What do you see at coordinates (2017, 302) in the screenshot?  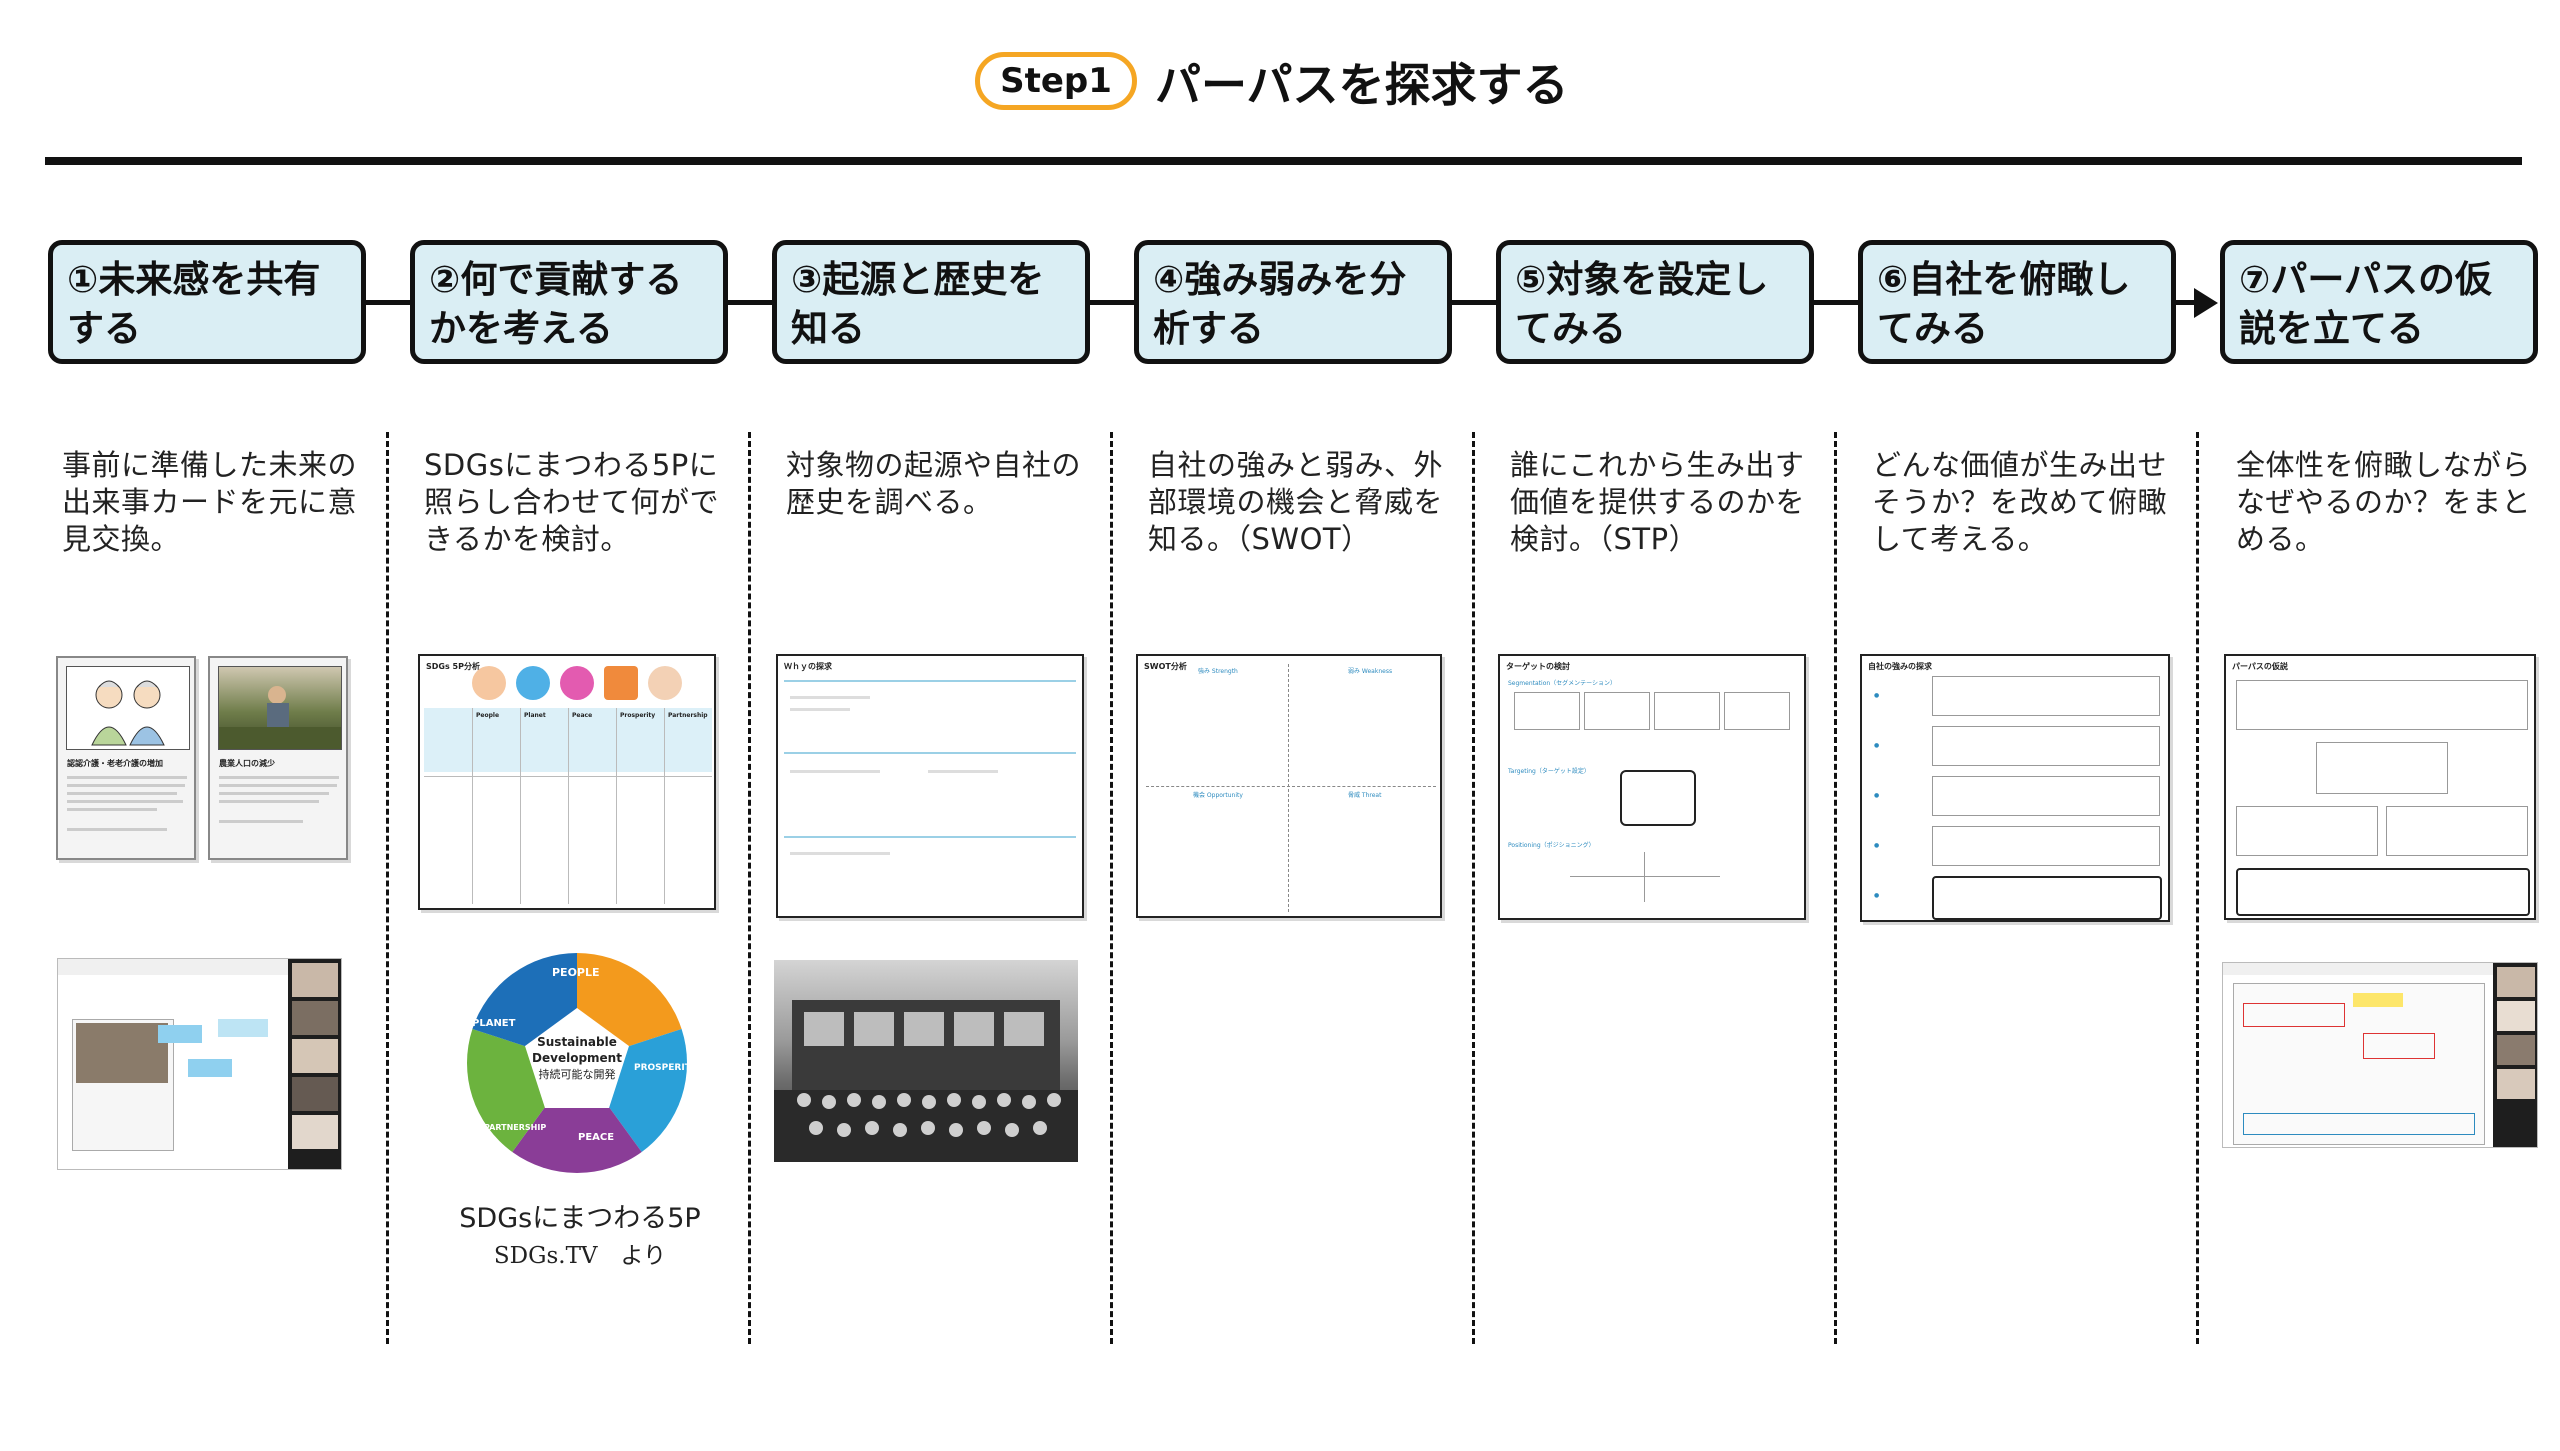 I see `step-box-6: ⑥自社を俯瞰してみる` at bounding box center [2017, 302].